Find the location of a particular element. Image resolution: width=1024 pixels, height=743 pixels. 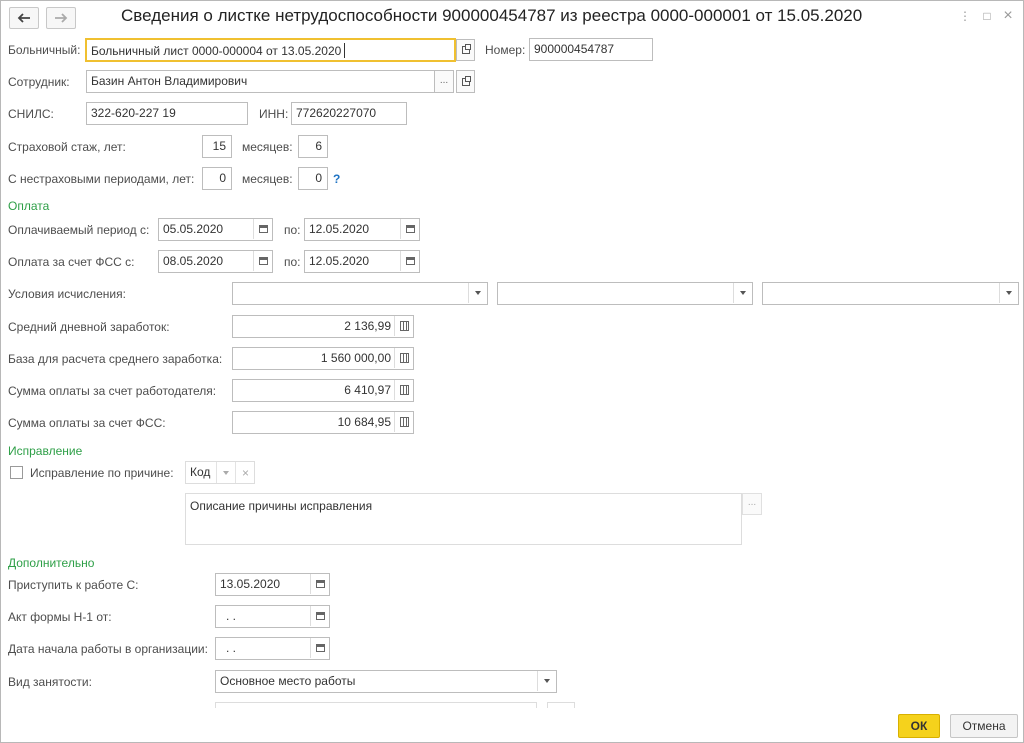

number-value: 900000454787 is located at coordinates (574, 49).